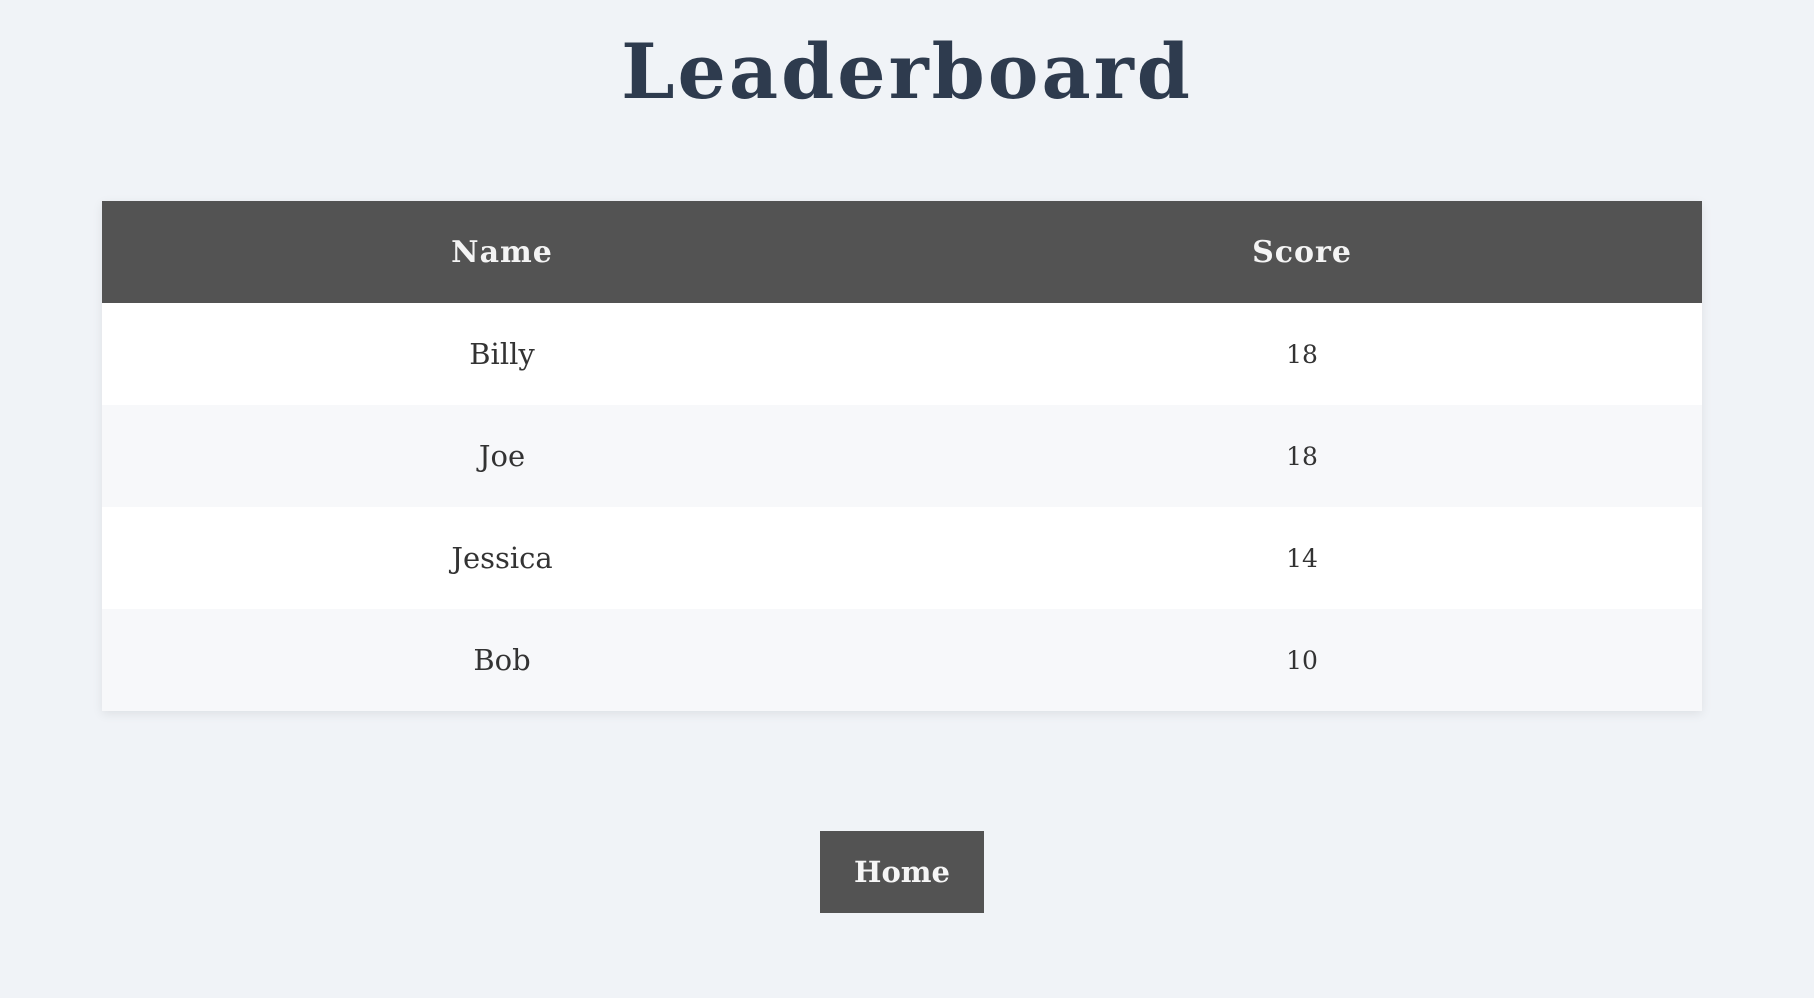  What do you see at coordinates (902, 558) in the screenshot?
I see `table-row: Jessica 14` at bounding box center [902, 558].